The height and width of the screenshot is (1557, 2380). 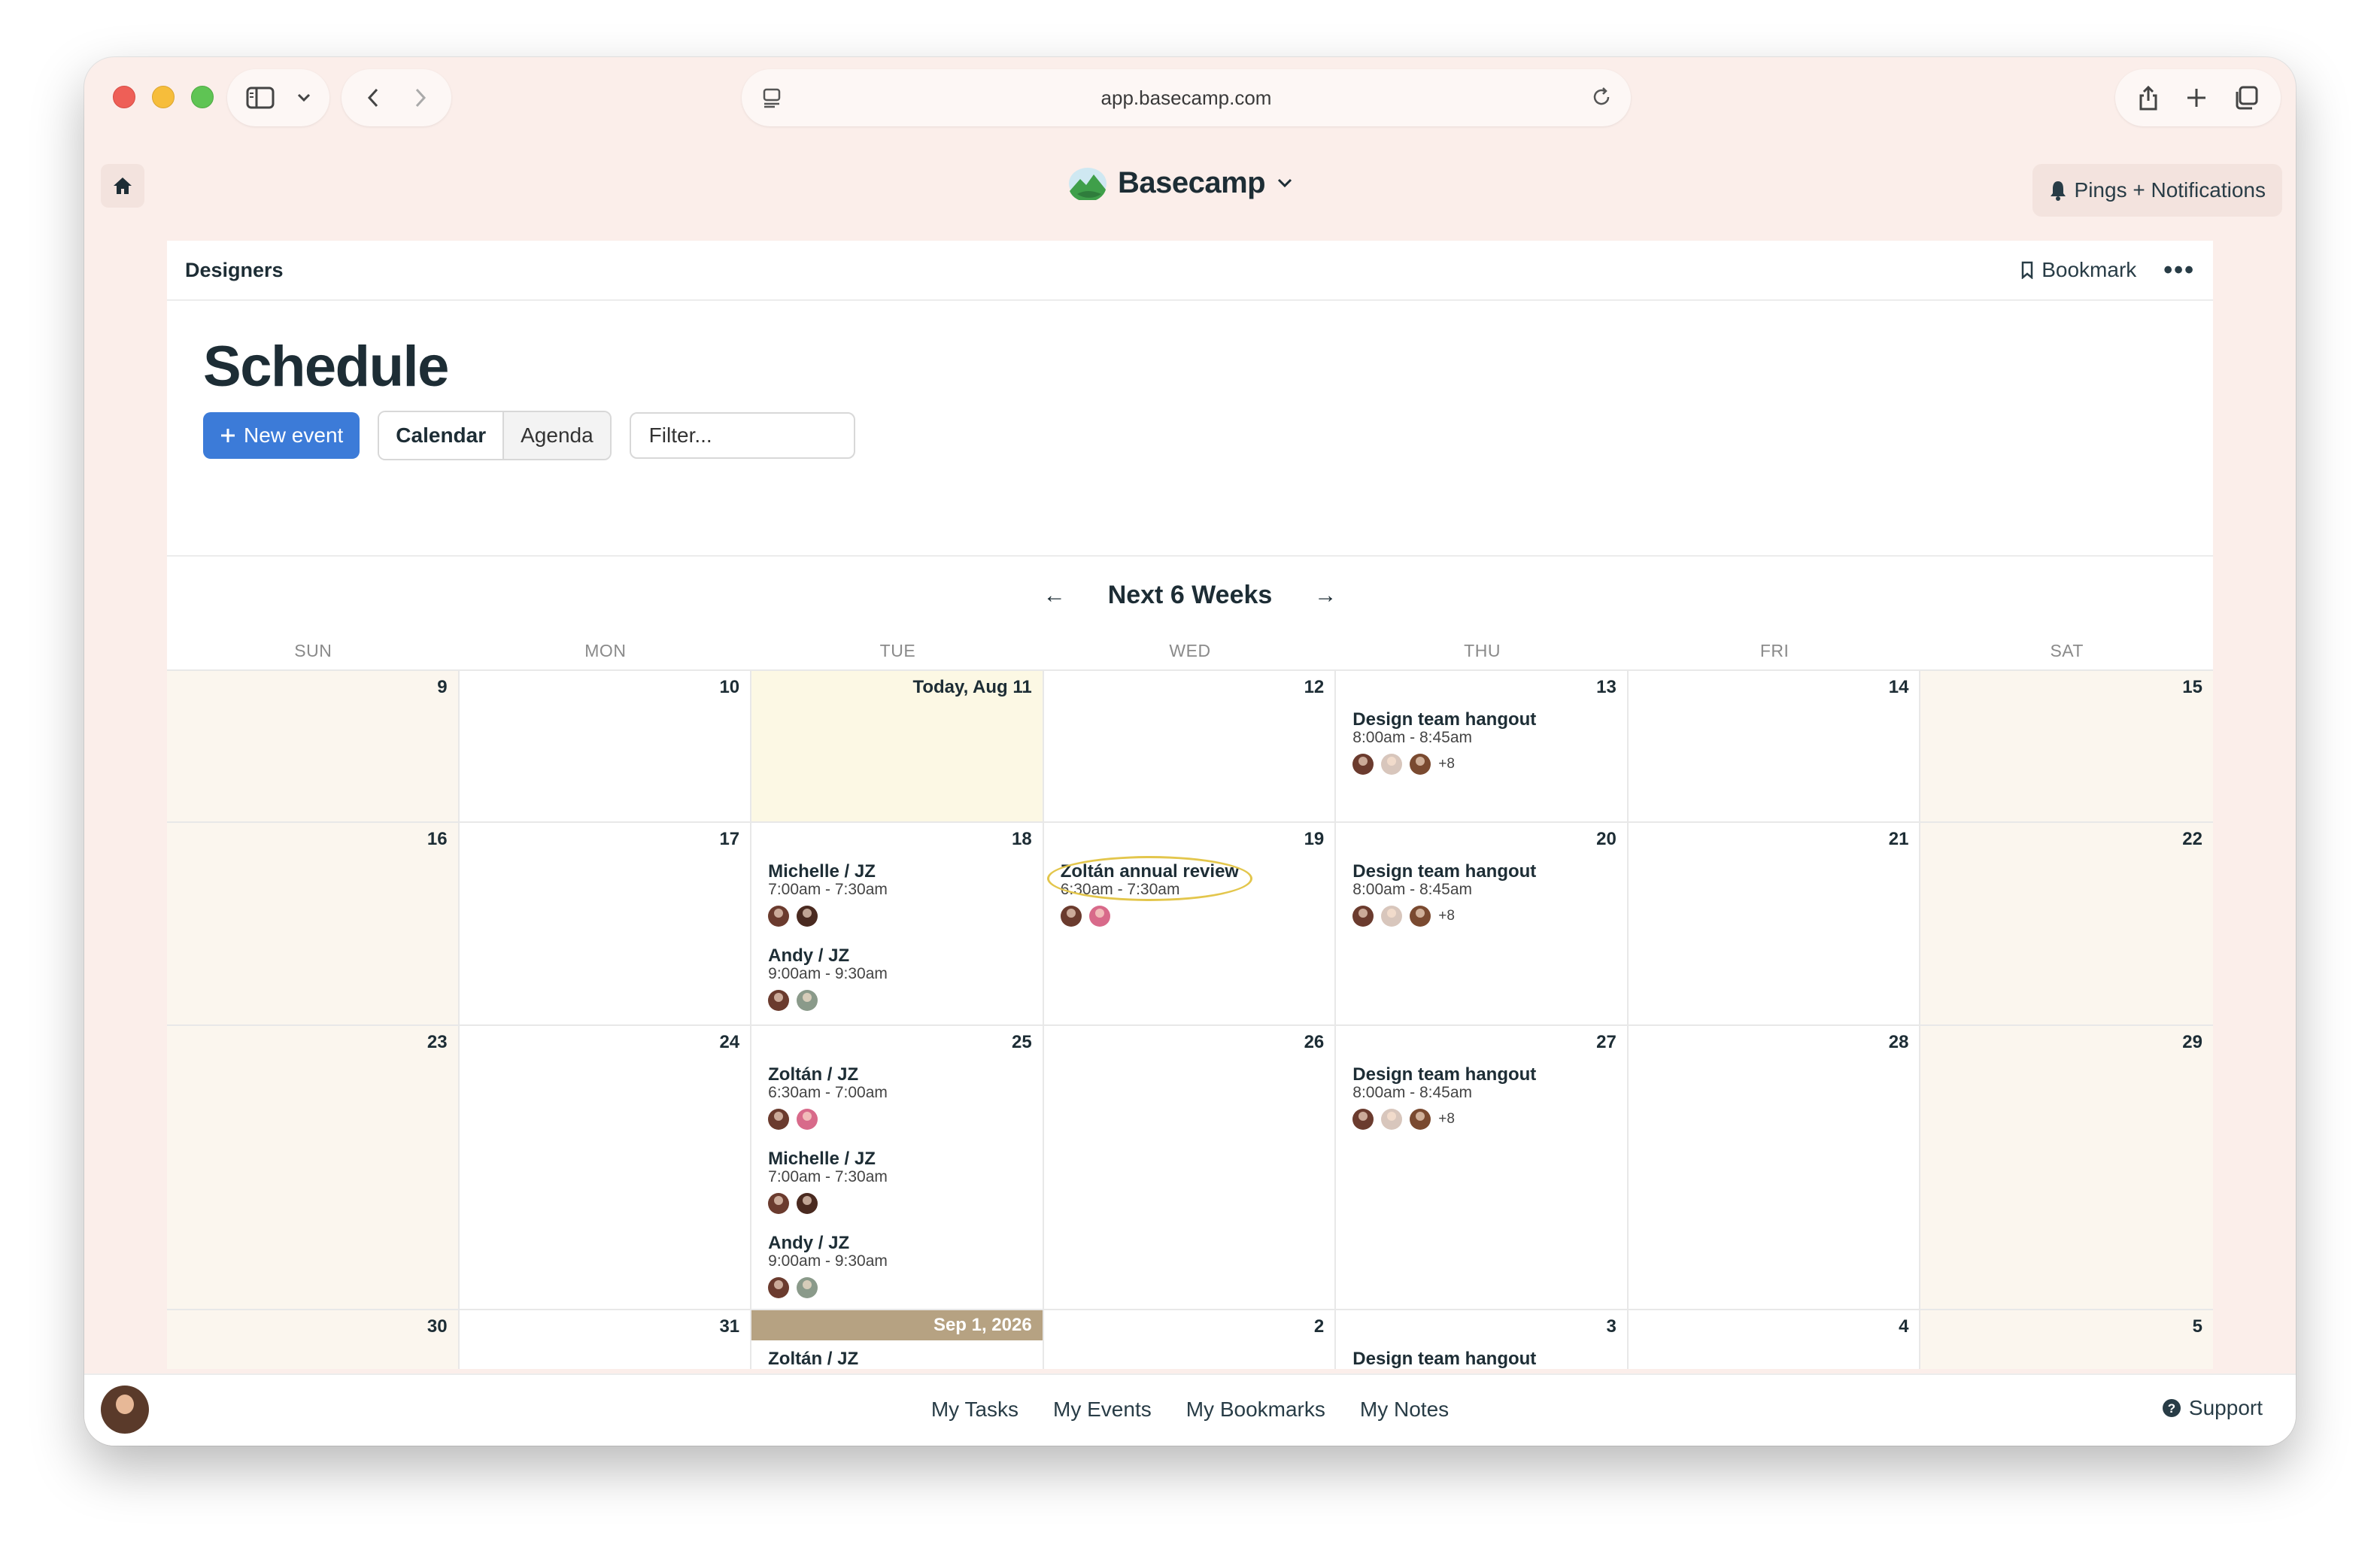 What do you see at coordinates (2246, 98) in the screenshot?
I see `tab-overview-icon` at bounding box center [2246, 98].